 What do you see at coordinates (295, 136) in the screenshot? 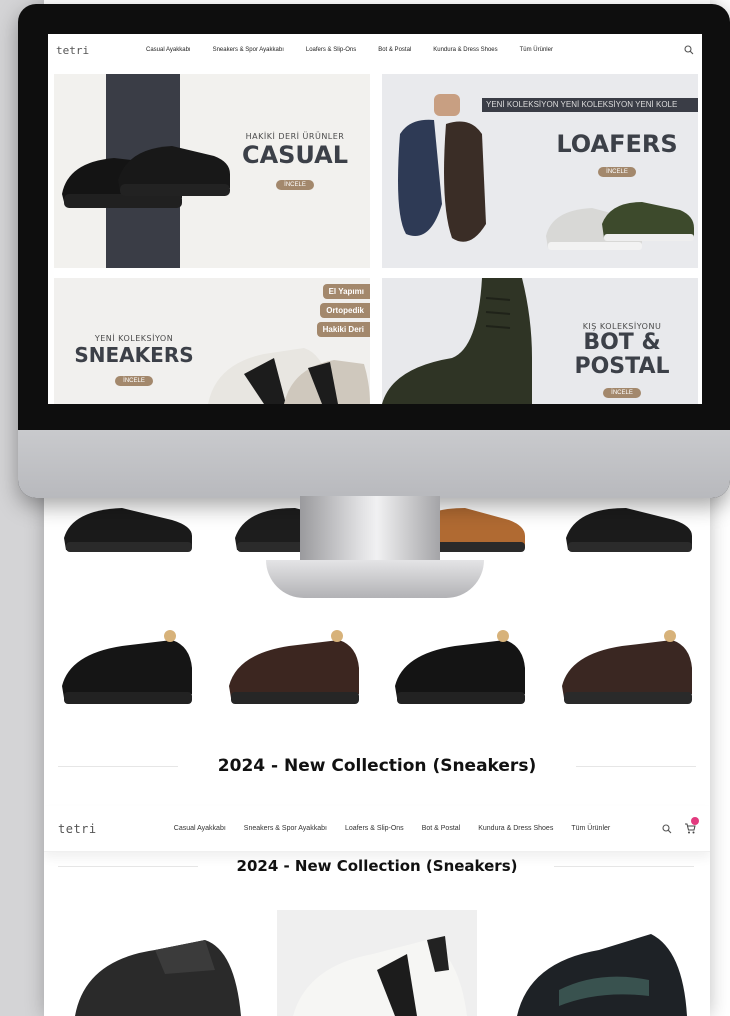
I see `tile-subtitle: HAKİKİ DERİ ÜRÜNLER` at bounding box center [295, 136].